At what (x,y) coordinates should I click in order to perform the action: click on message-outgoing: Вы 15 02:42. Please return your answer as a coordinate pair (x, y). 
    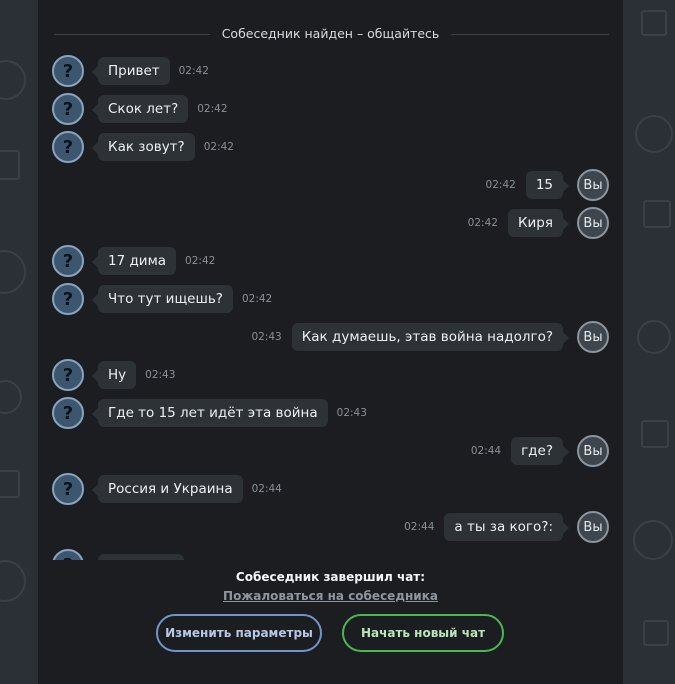
    Looking at the image, I should click on (547, 185).